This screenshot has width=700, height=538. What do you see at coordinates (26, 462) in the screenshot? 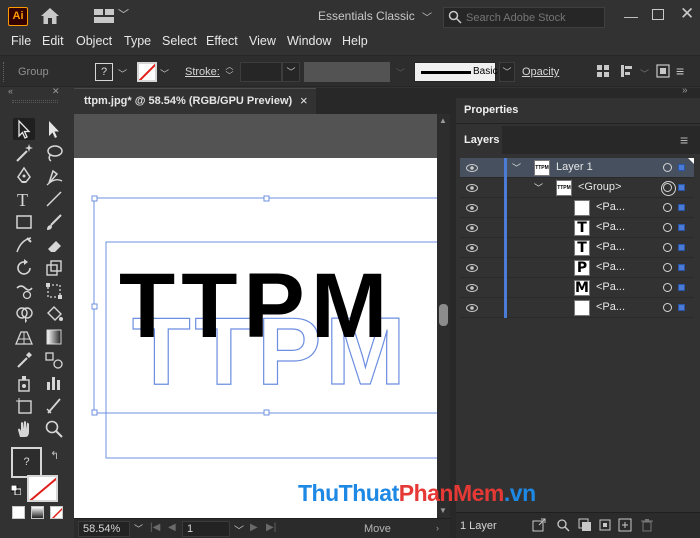
I see `fill-color-swatch: ?` at bounding box center [26, 462].